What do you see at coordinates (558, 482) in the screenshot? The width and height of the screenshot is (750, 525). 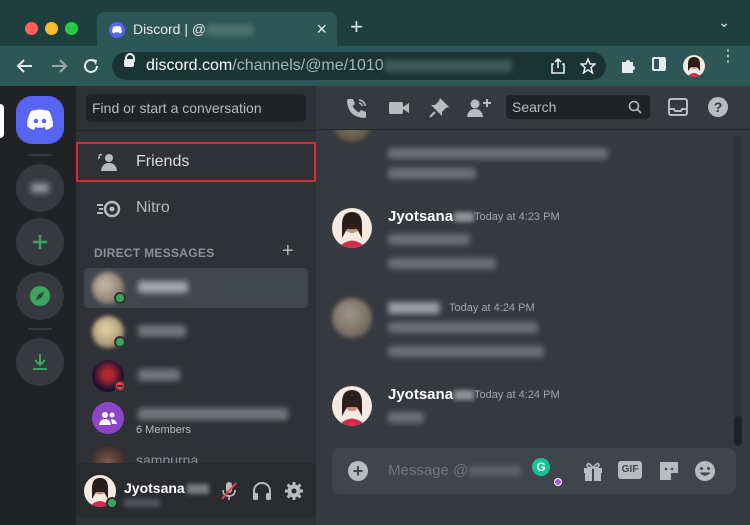 I see `grammarly-status-dot` at bounding box center [558, 482].